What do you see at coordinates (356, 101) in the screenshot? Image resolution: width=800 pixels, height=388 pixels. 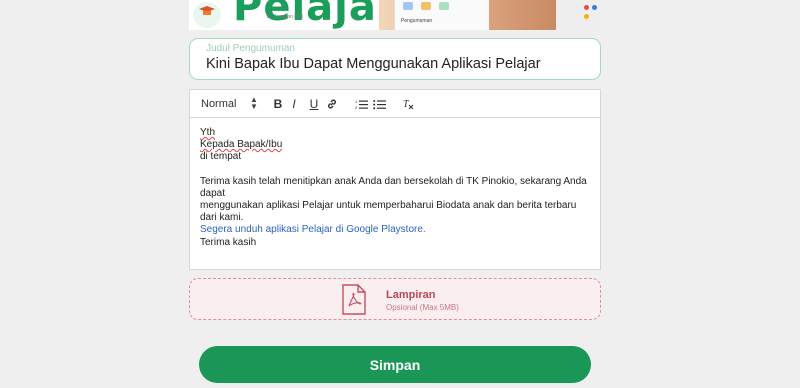 I see `svg-text: 1` at bounding box center [356, 101].